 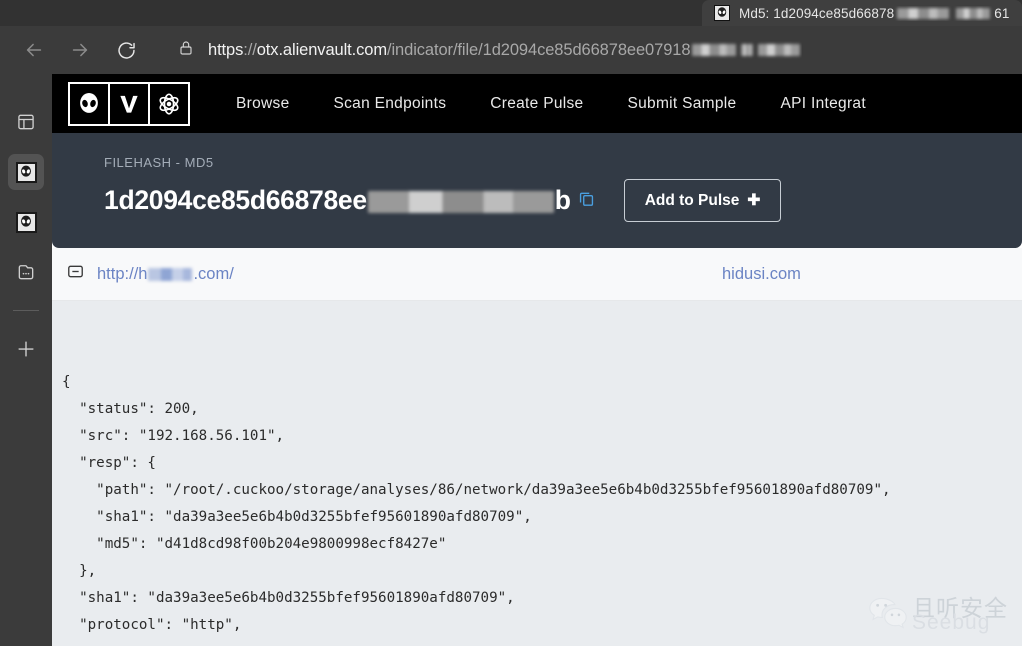 What do you see at coordinates (109, 463) in the screenshot?
I see `json-line: "resp": {` at bounding box center [109, 463].